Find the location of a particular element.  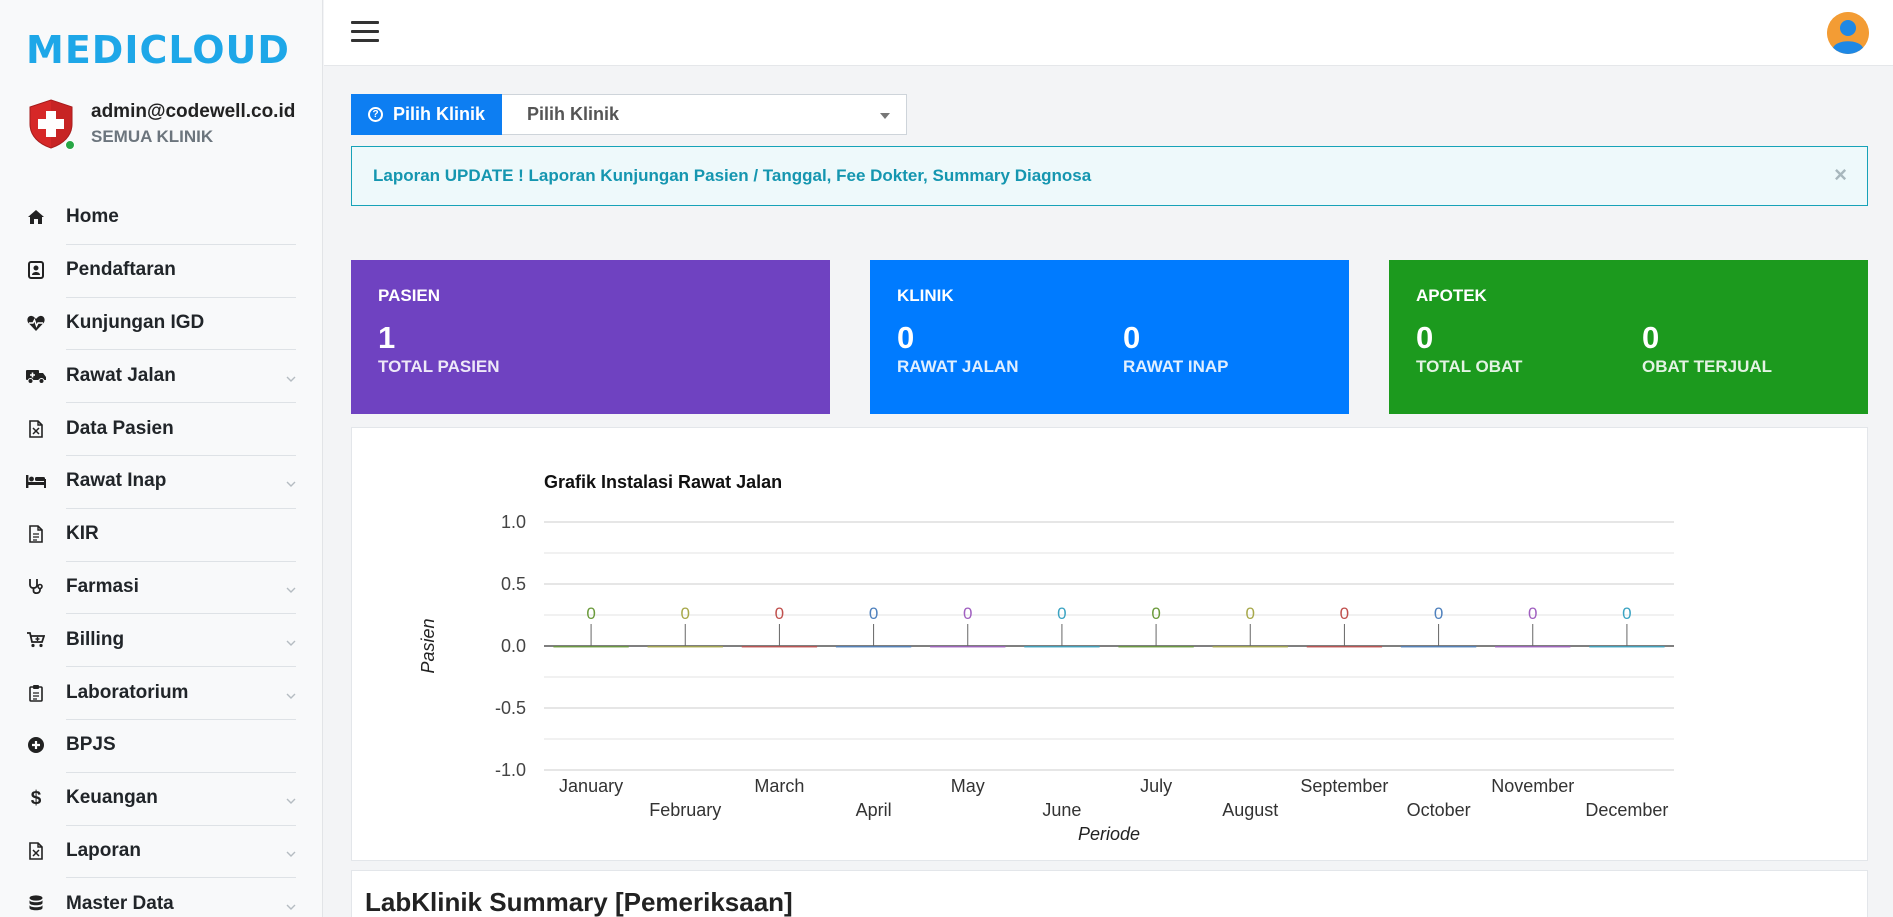

bar-october is located at coordinates (1438, 647).